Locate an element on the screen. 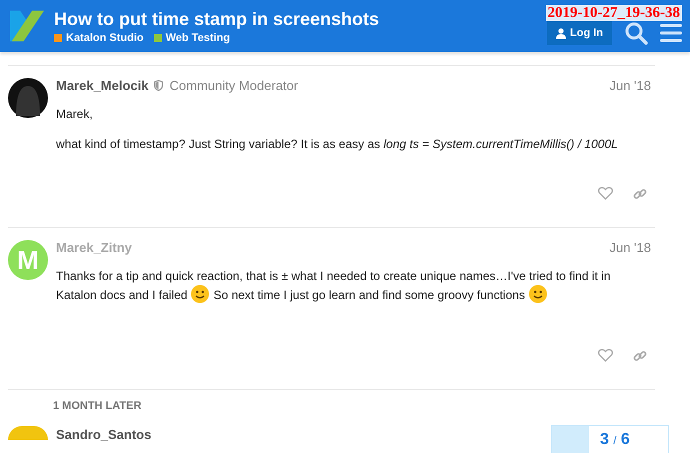  post-text: So next time I just go learn and find some groovy functions is located at coordinates (369, 295).